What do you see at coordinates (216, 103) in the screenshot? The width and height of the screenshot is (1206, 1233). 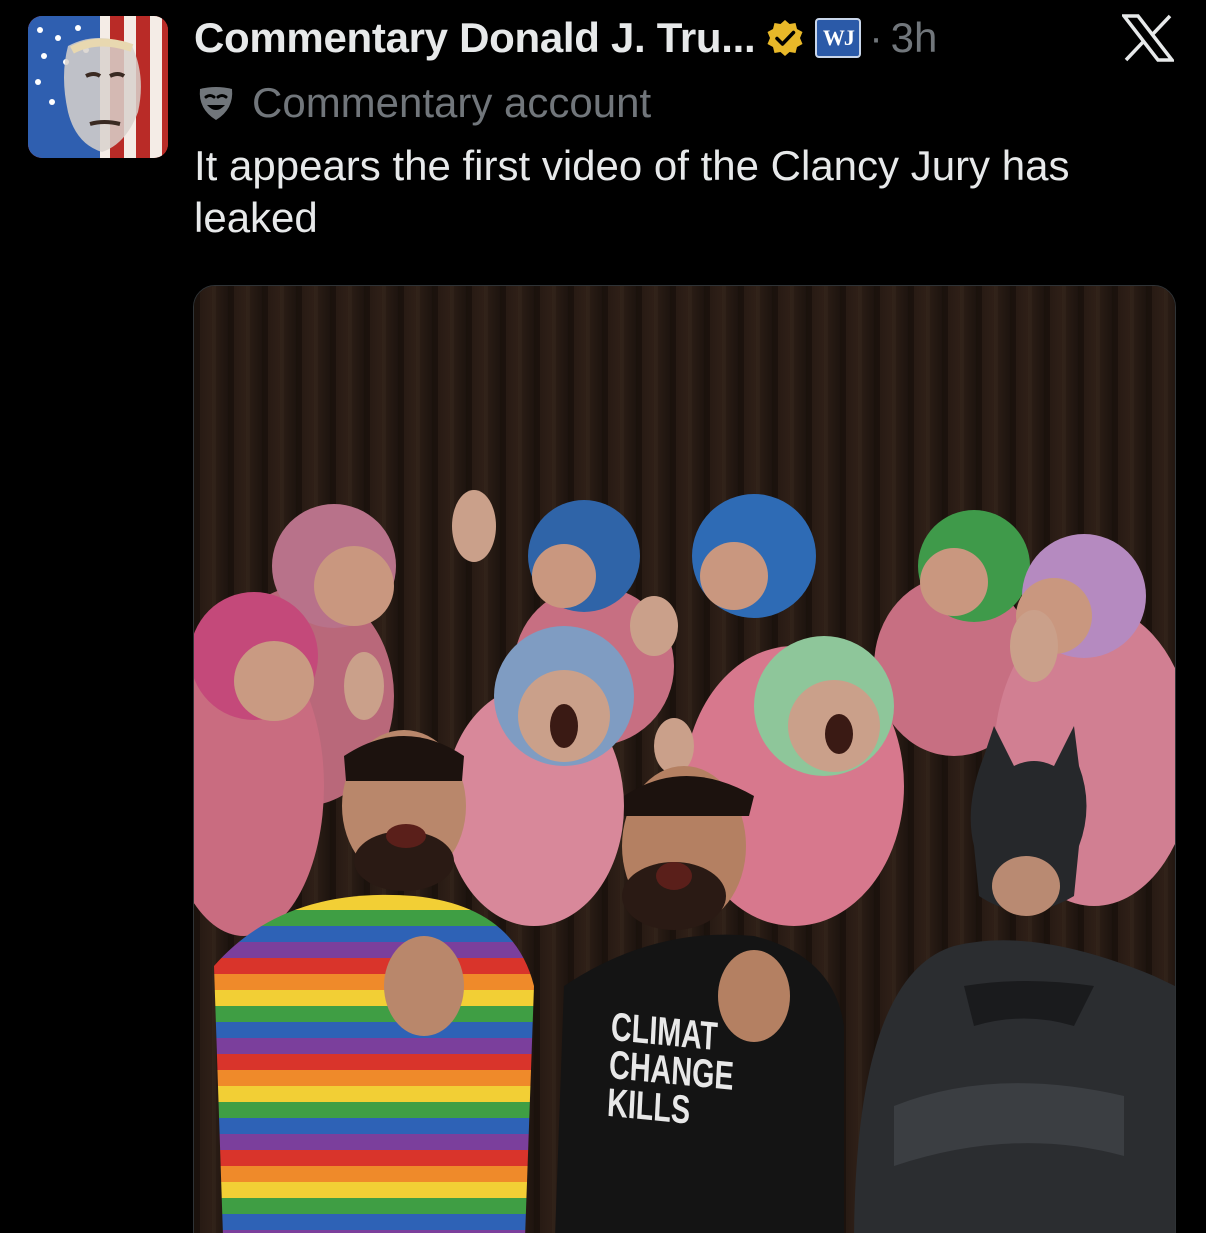 I see `parody-mask-icon` at bounding box center [216, 103].